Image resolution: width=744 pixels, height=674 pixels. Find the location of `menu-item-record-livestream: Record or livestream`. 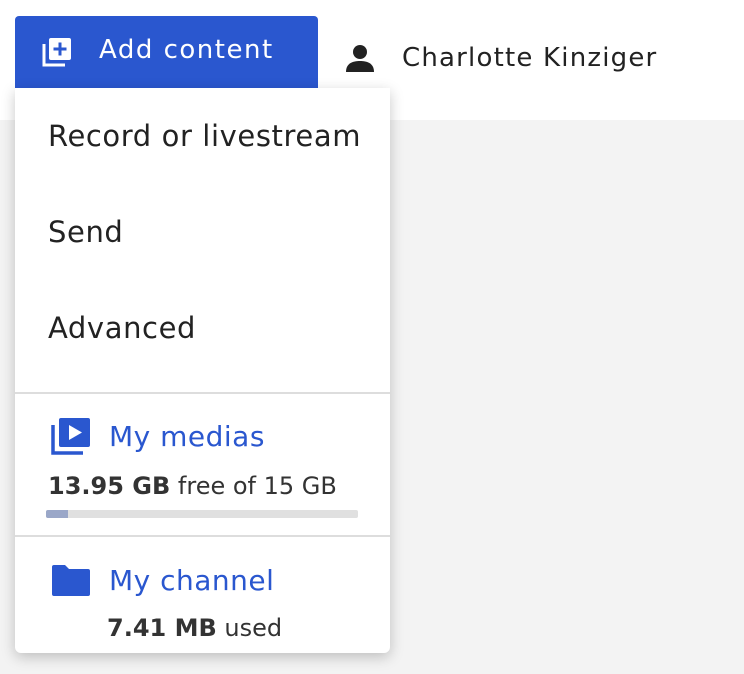

menu-item-record-livestream: Record or livestream is located at coordinates (202, 136).